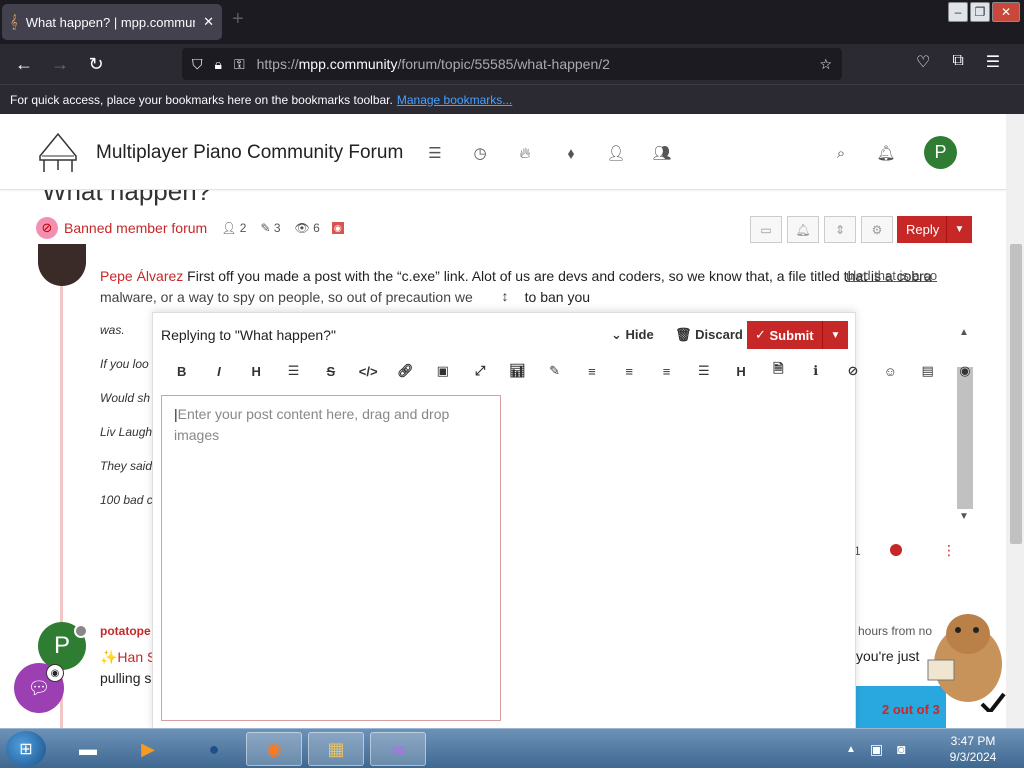 The width and height of the screenshot is (1024, 769). What do you see at coordinates (957, 62) in the screenshot?
I see `extensions-icon: ⧉` at bounding box center [957, 62].